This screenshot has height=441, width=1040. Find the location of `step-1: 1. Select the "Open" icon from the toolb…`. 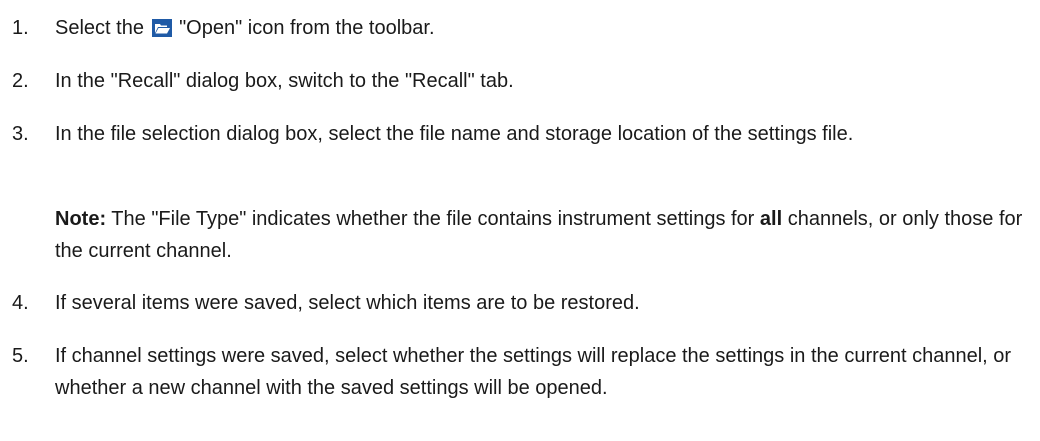

step-1: 1. Select the "Open" icon from the toolb… is located at coordinates (522, 28).